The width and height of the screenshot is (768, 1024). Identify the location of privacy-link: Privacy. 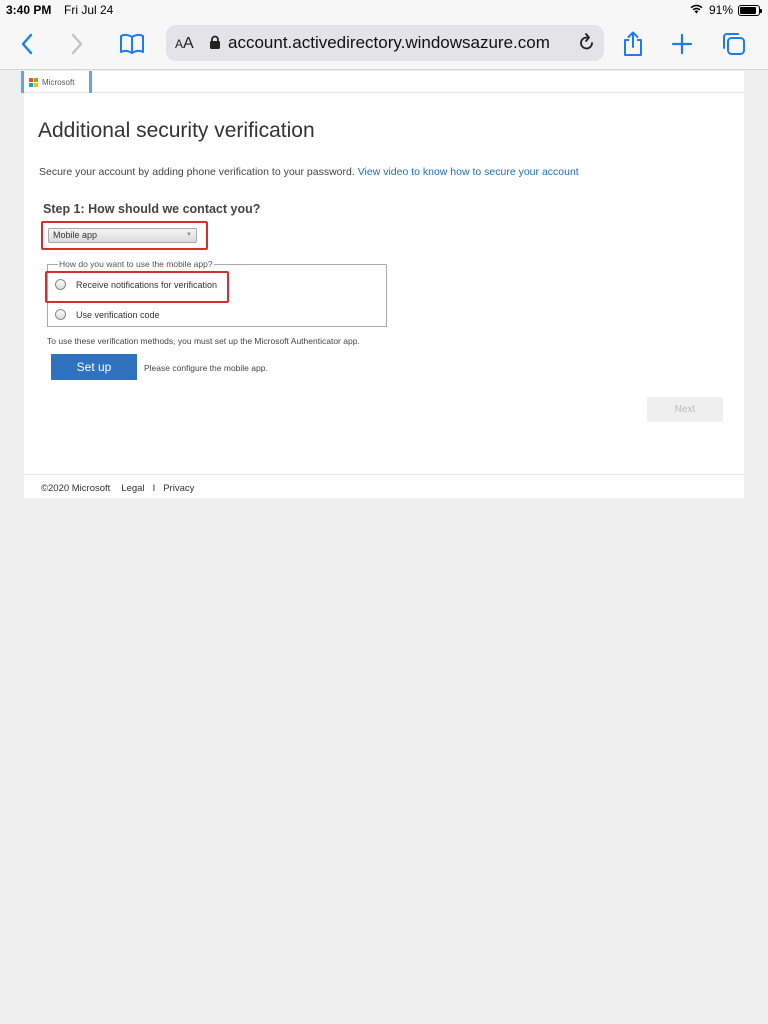
(178, 488).